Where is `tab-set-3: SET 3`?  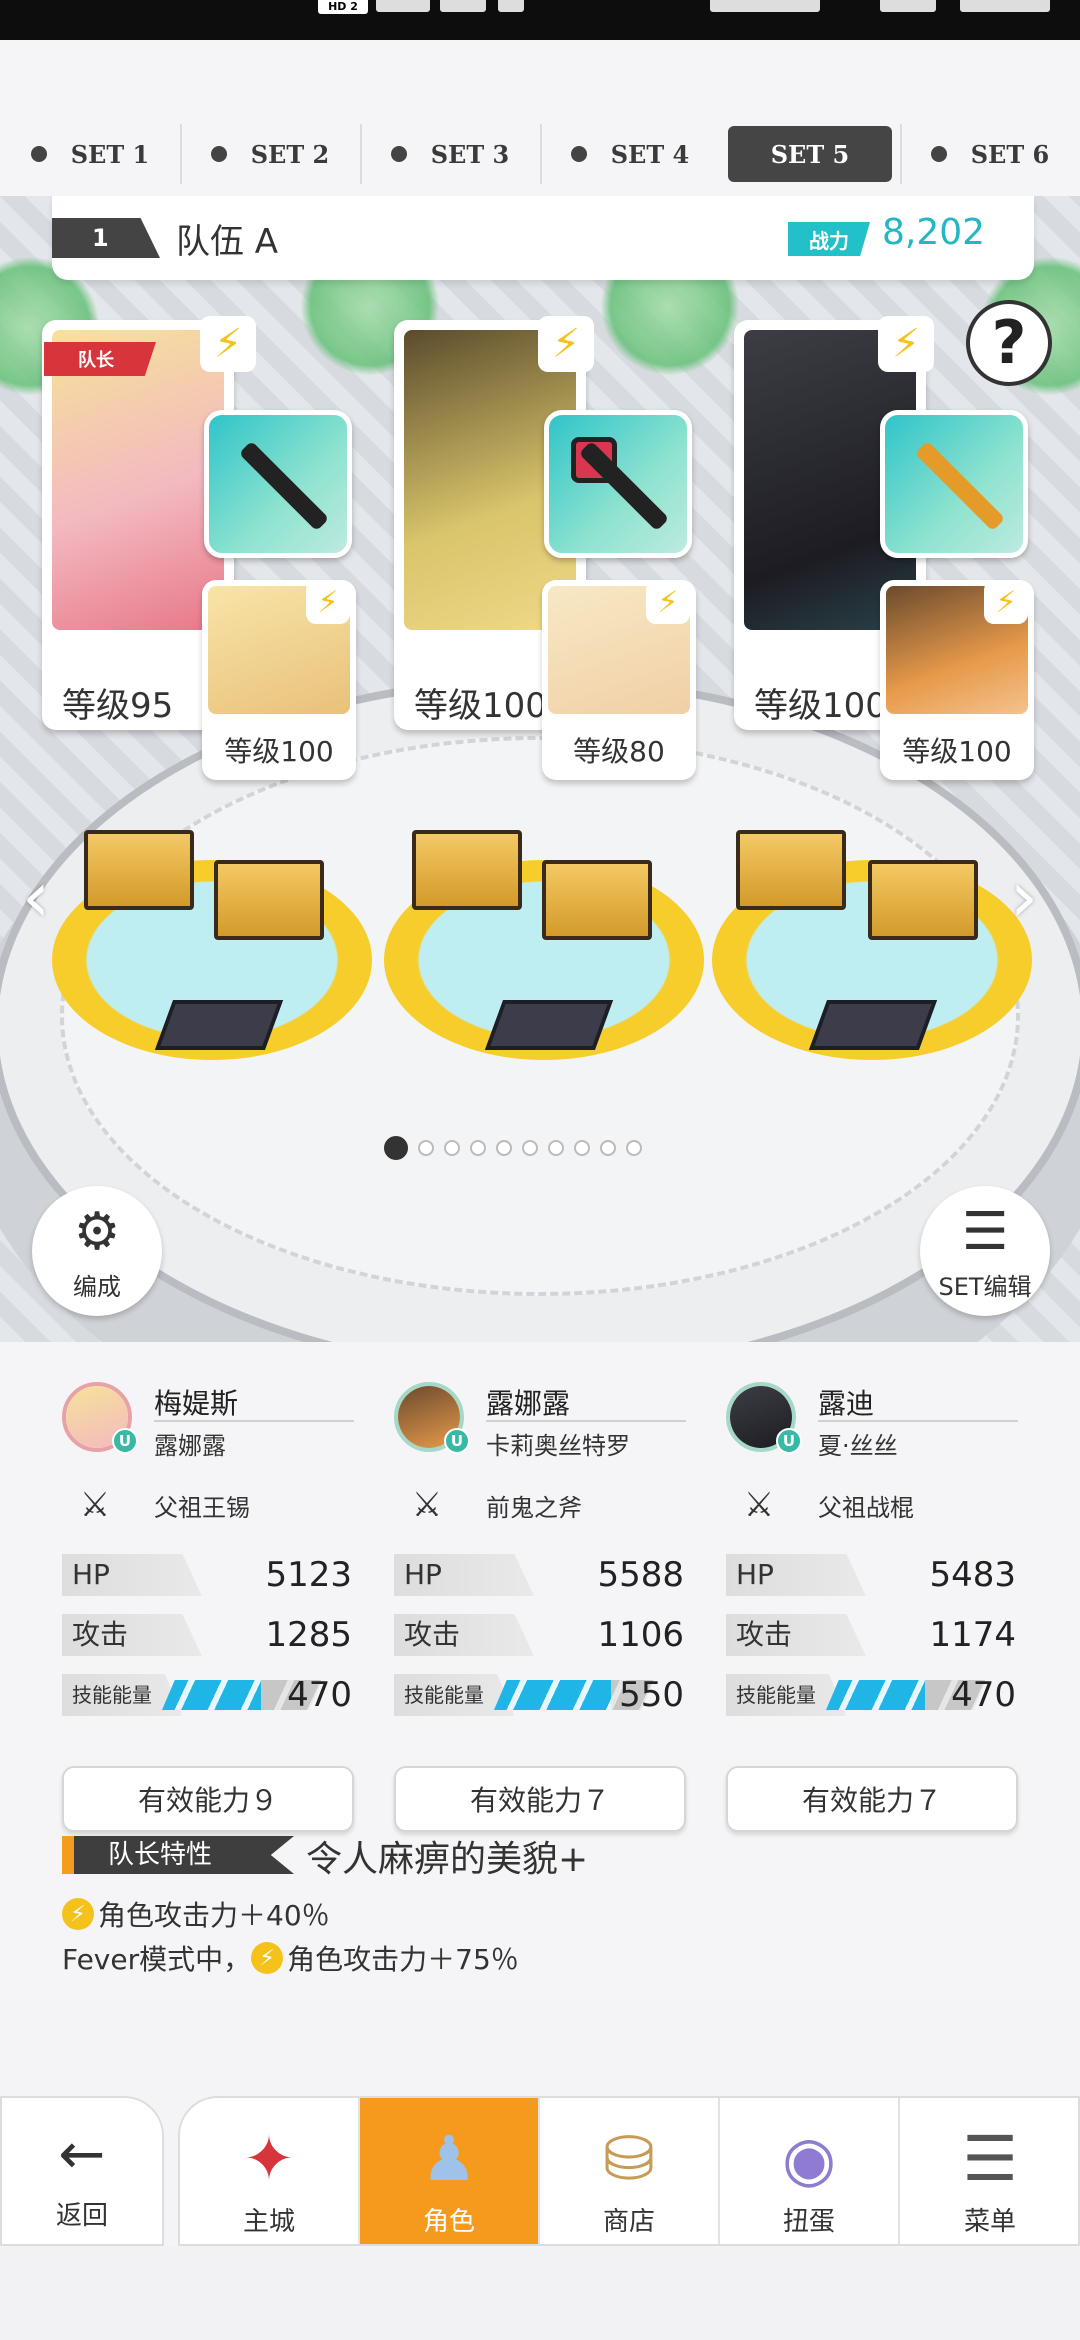 tab-set-3: SET 3 is located at coordinates (450, 154).